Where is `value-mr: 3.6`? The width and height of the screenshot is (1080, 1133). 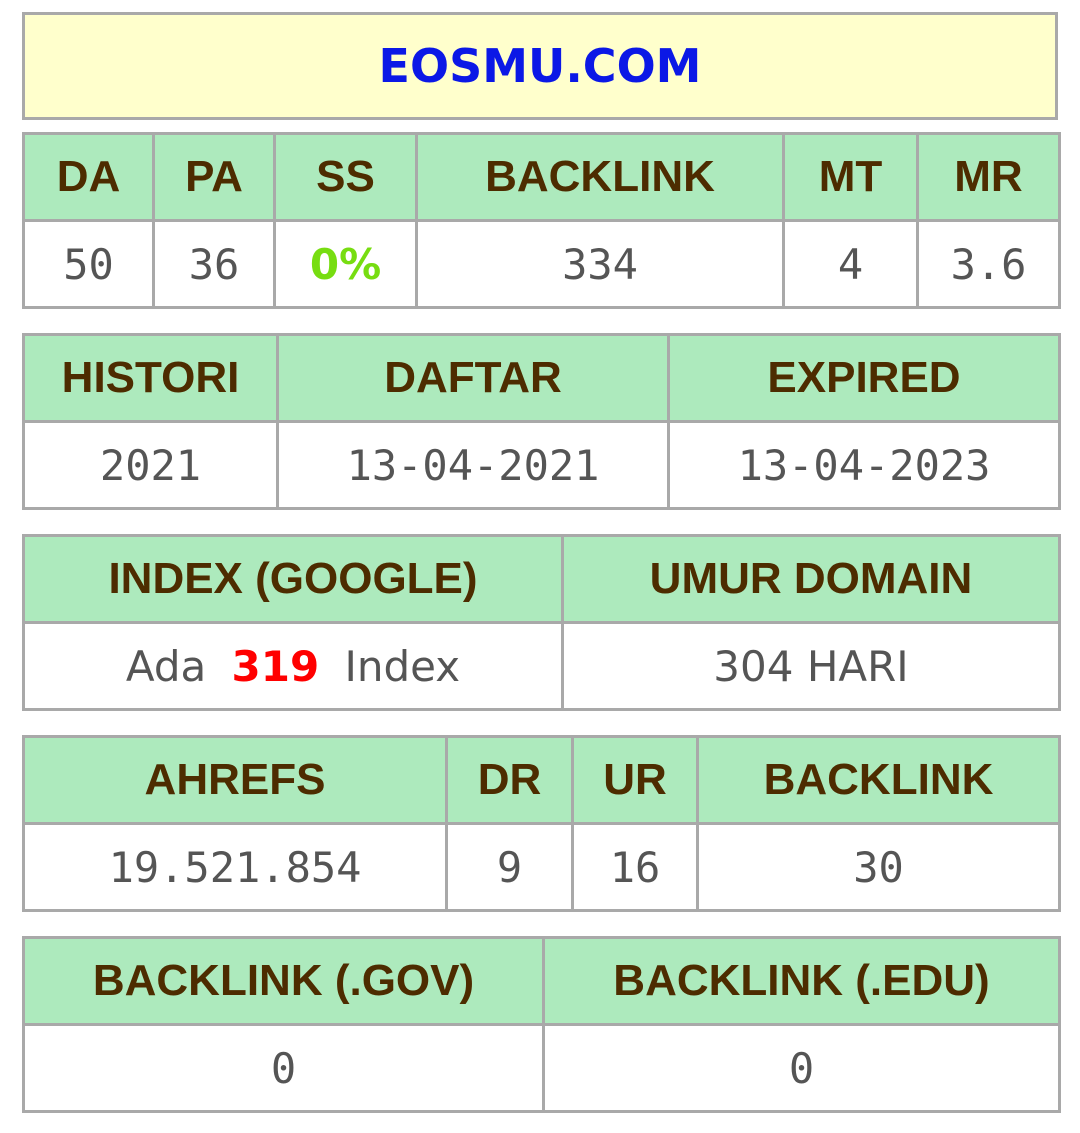
value-mr: 3.6 is located at coordinates (988, 264).